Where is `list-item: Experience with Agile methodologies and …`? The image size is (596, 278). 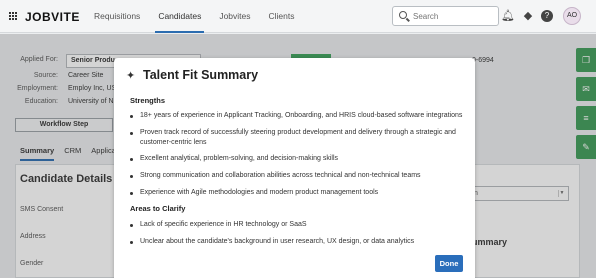 list-item: Experience with Agile methodologies and … is located at coordinates (298, 193).